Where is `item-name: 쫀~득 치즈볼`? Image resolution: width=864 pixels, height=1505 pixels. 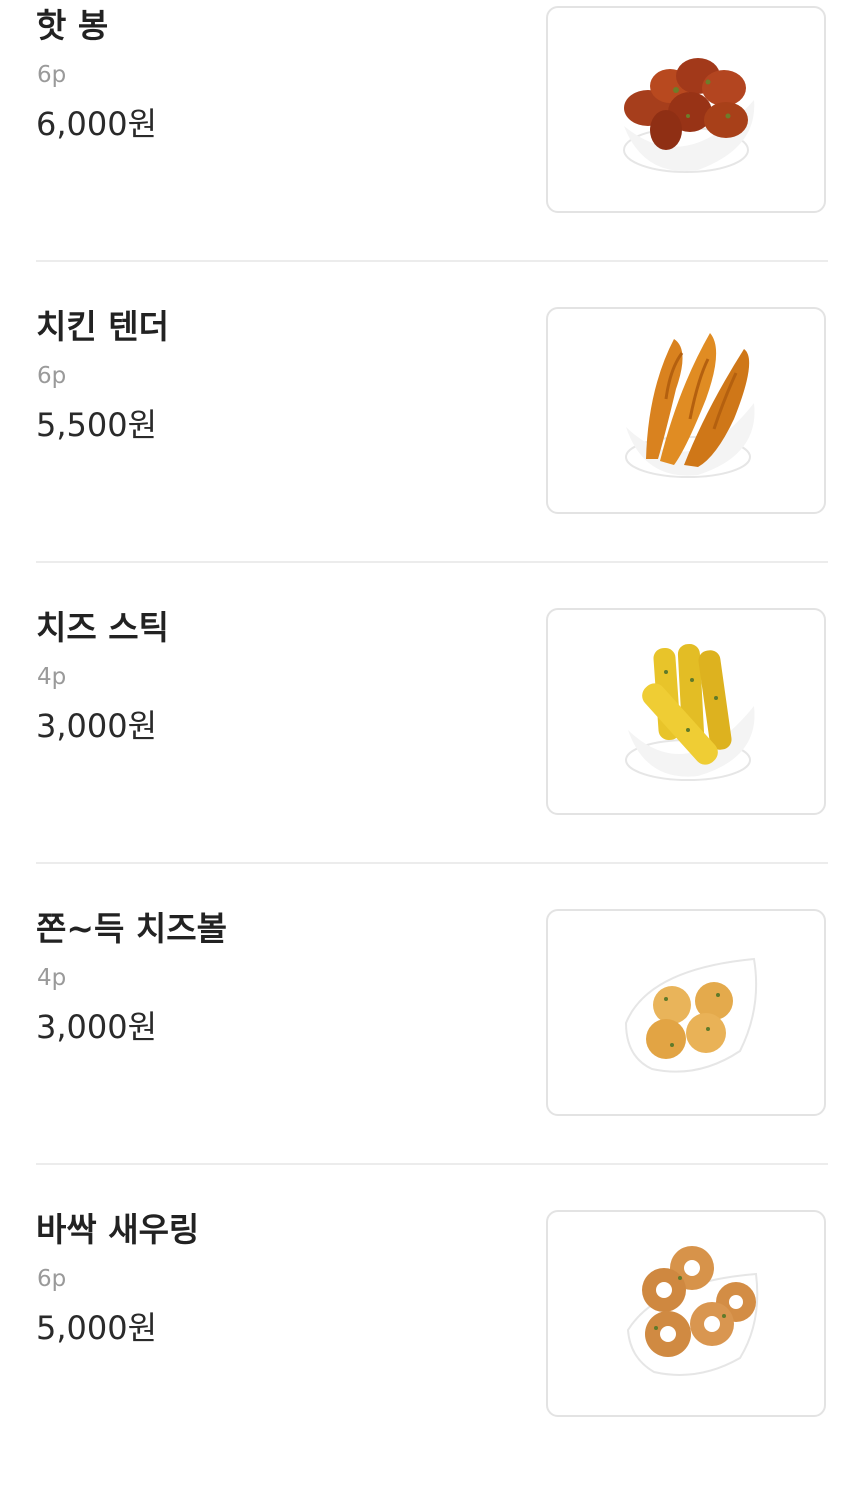 item-name: 쫀~득 치즈볼 is located at coordinates (131, 928).